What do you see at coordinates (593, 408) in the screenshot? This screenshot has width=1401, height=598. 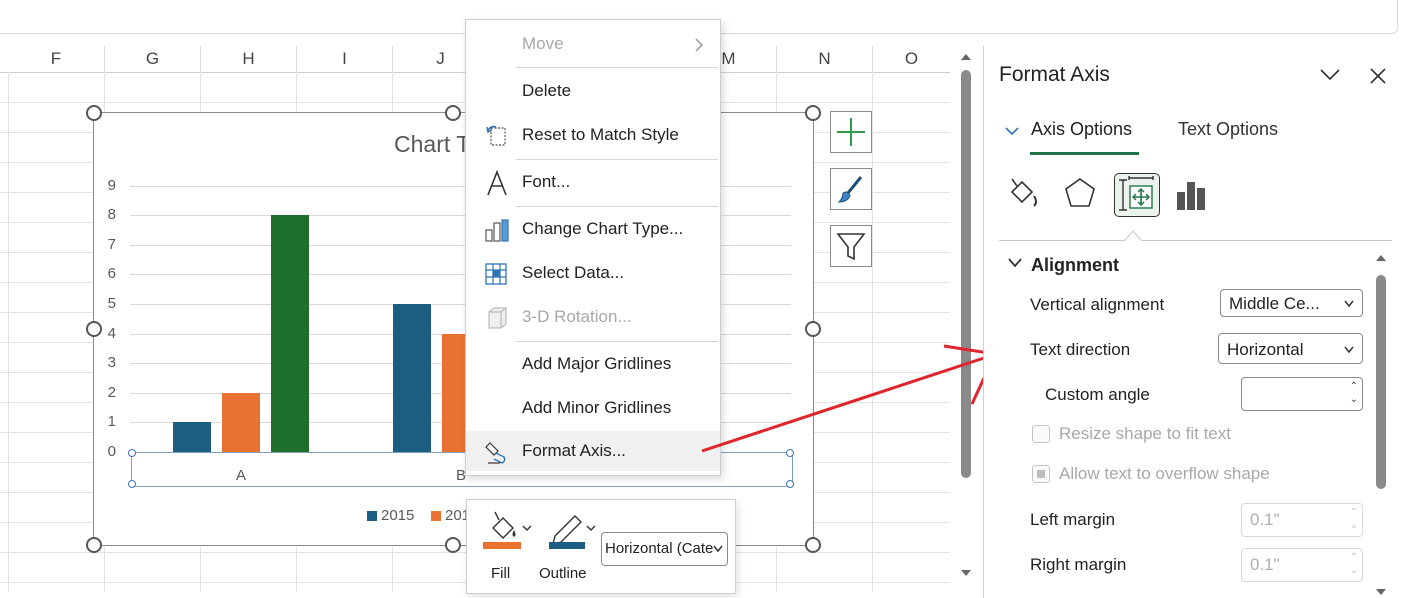 I see `menu-item-add-minor-gridlines: Add Minor Gridlines` at bounding box center [593, 408].